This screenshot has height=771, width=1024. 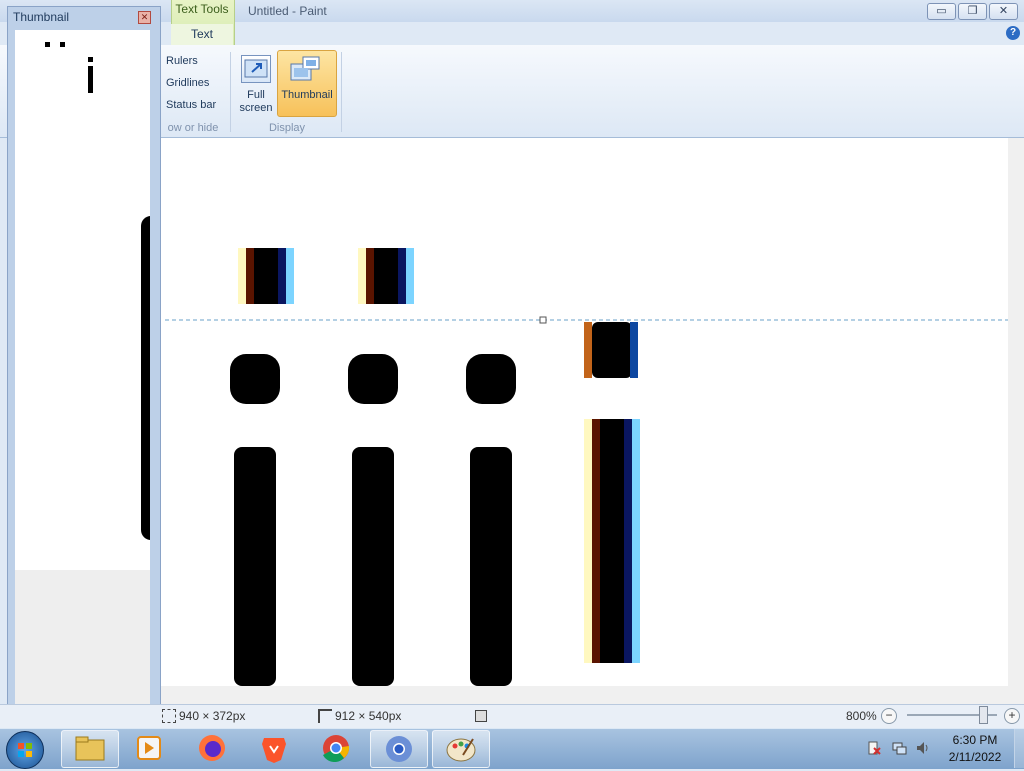 I want to click on taskbar-brave, so click(x=274, y=748).